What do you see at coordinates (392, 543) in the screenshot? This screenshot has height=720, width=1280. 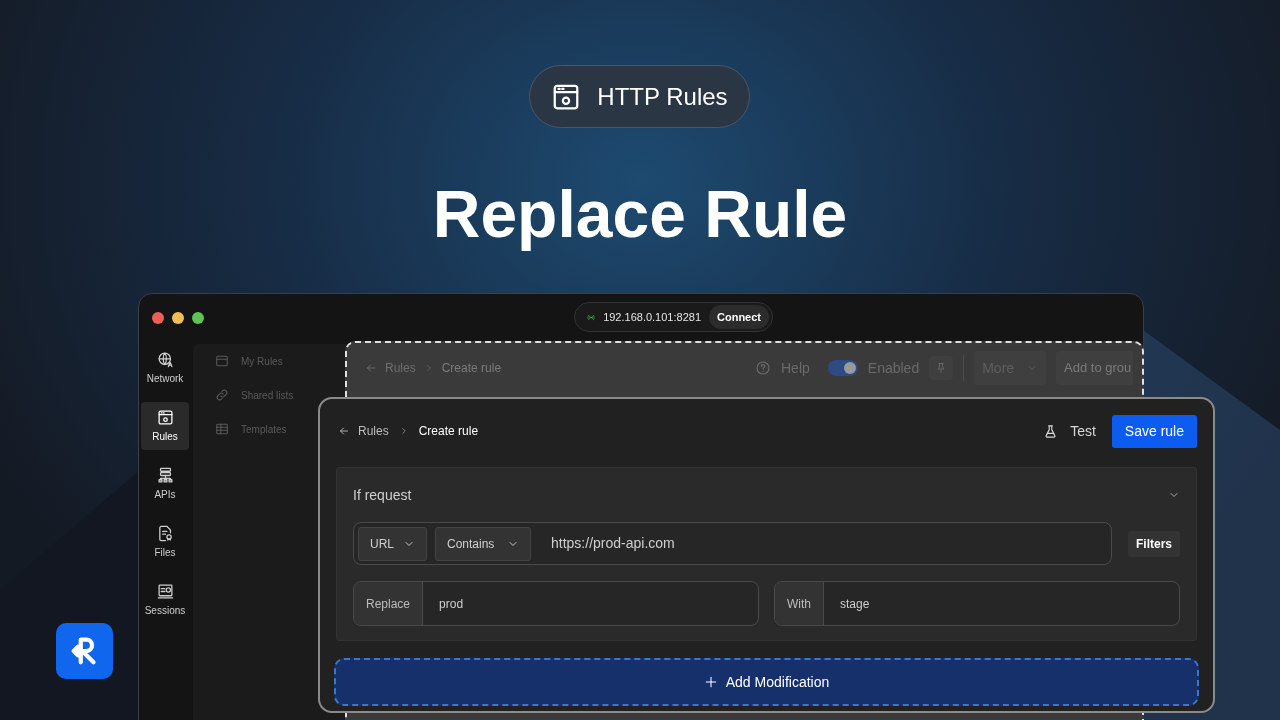 I see `field-dropdown: URL` at bounding box center [392, 543].